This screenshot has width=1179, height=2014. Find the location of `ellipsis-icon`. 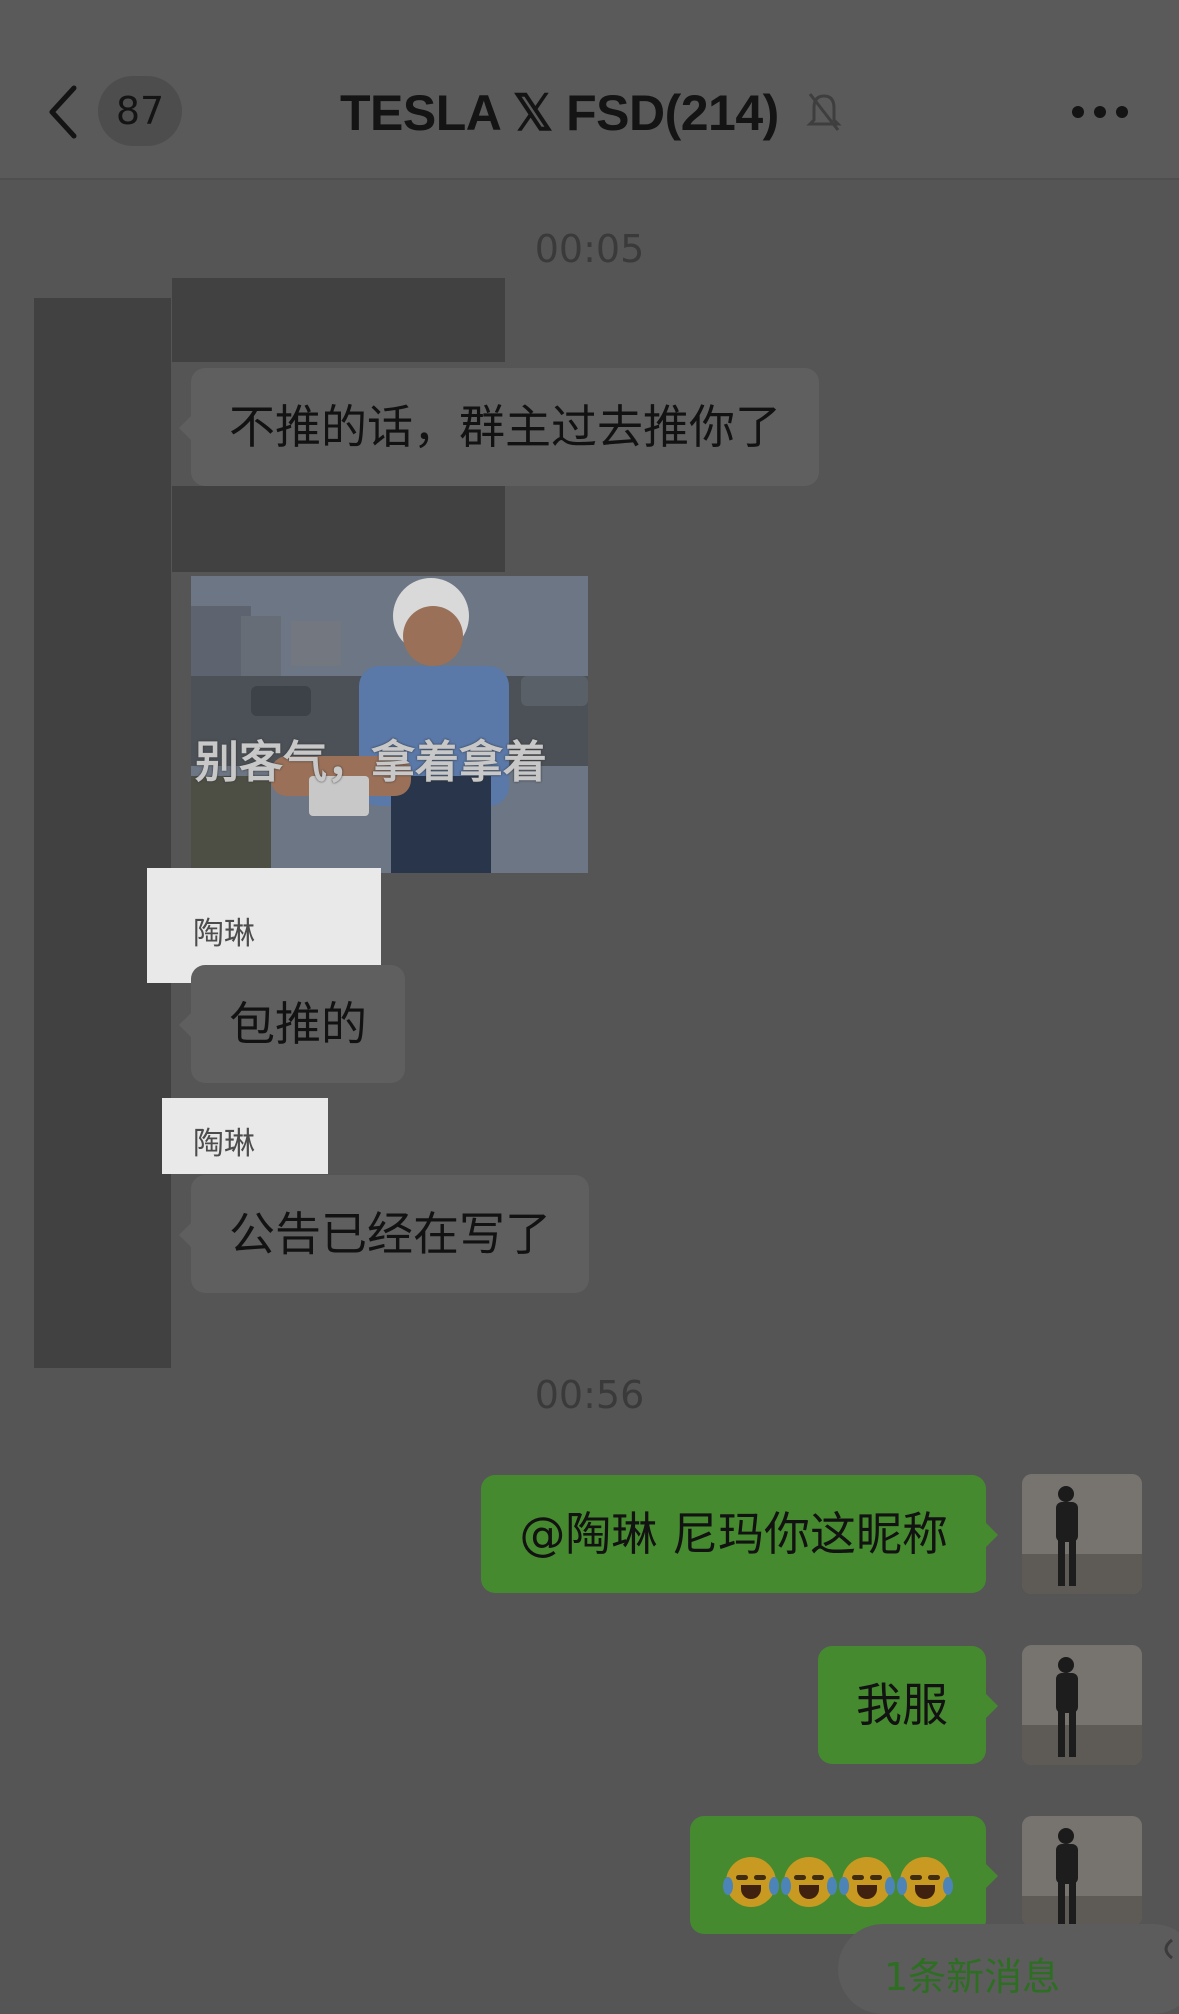

ellipsis-icon is located at coordinates (1100, 112).